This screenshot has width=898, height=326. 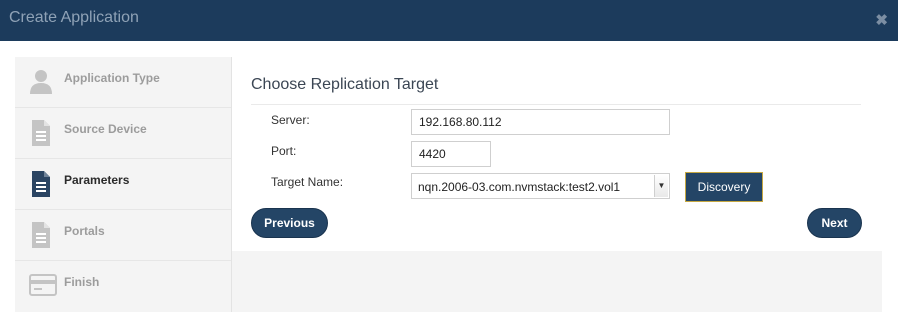 What do you see at coordinates (74, 17) in the screenshot?
I see `dialog-title: Create Application` at bounding box center [74, 17].